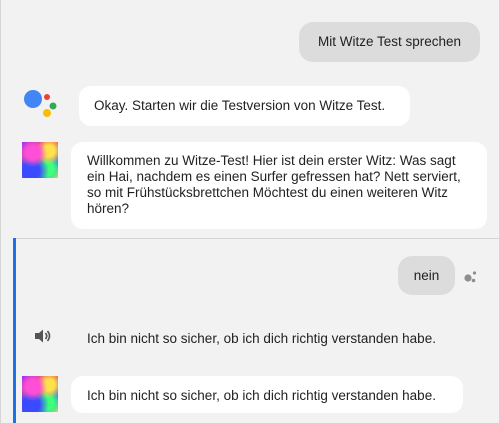 The width and height of the screenshot is (500, 423). What do you see at coordinates (257, 238) in the screenshot?
I see `turn-divider` at bounding box center [257, 238].